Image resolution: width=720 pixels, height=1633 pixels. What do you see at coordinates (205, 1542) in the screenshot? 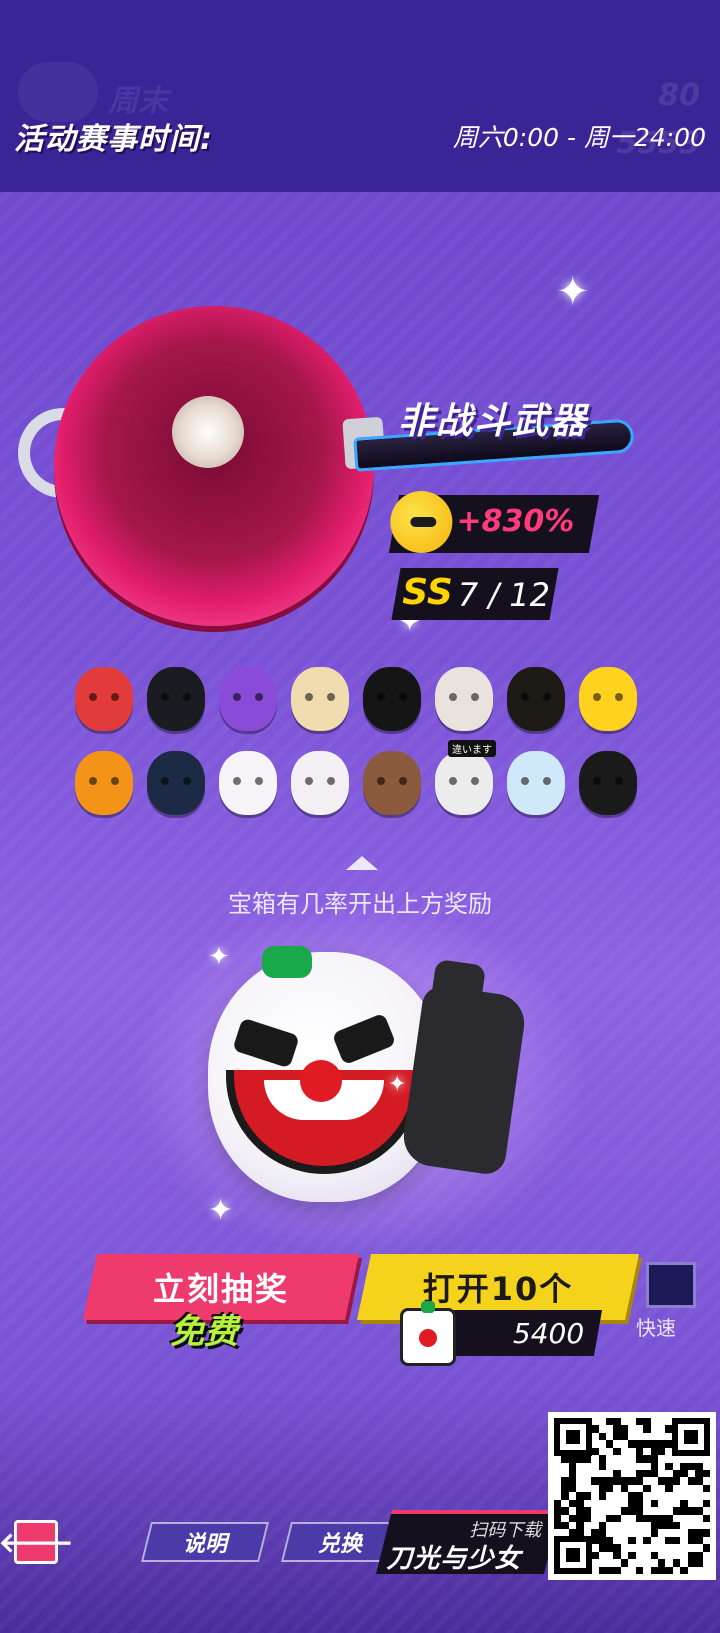
I see `help-button: 说明` at bounding box center [205, 1542].